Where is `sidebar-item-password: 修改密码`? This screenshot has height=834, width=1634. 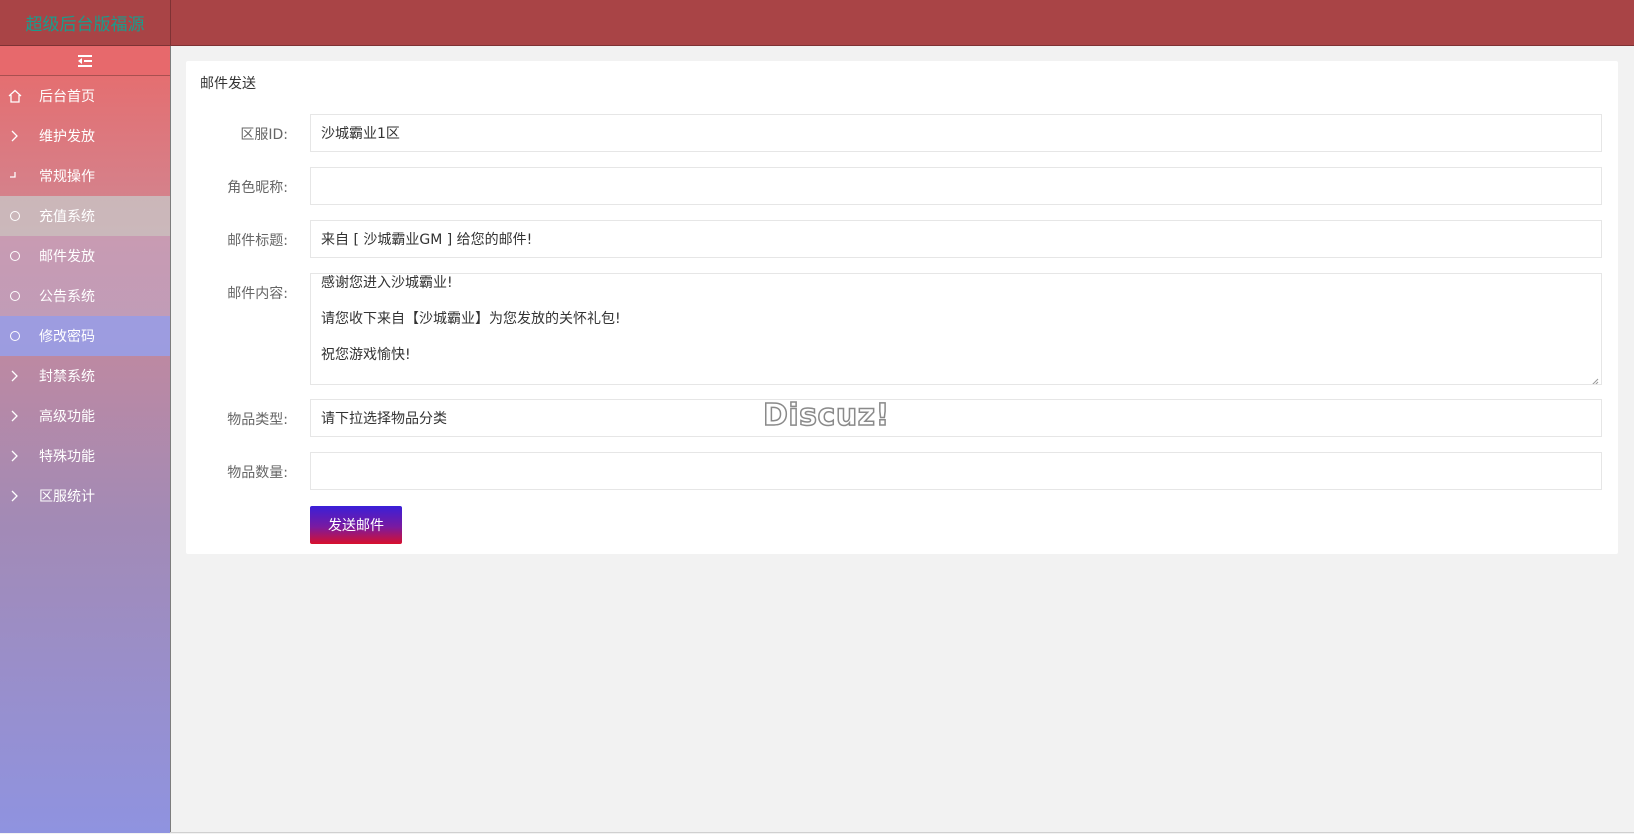
sidebar-item-password: 修改密码 is located at coordinates (85, 336).